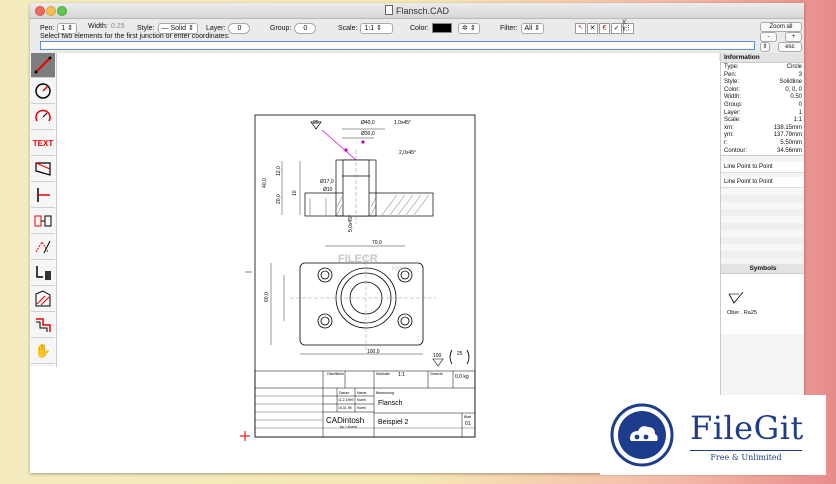  Describe the element at coordinates (746, 457) in the screenshot. I see `filegit-tagline: Free & Unlimited` at that location.